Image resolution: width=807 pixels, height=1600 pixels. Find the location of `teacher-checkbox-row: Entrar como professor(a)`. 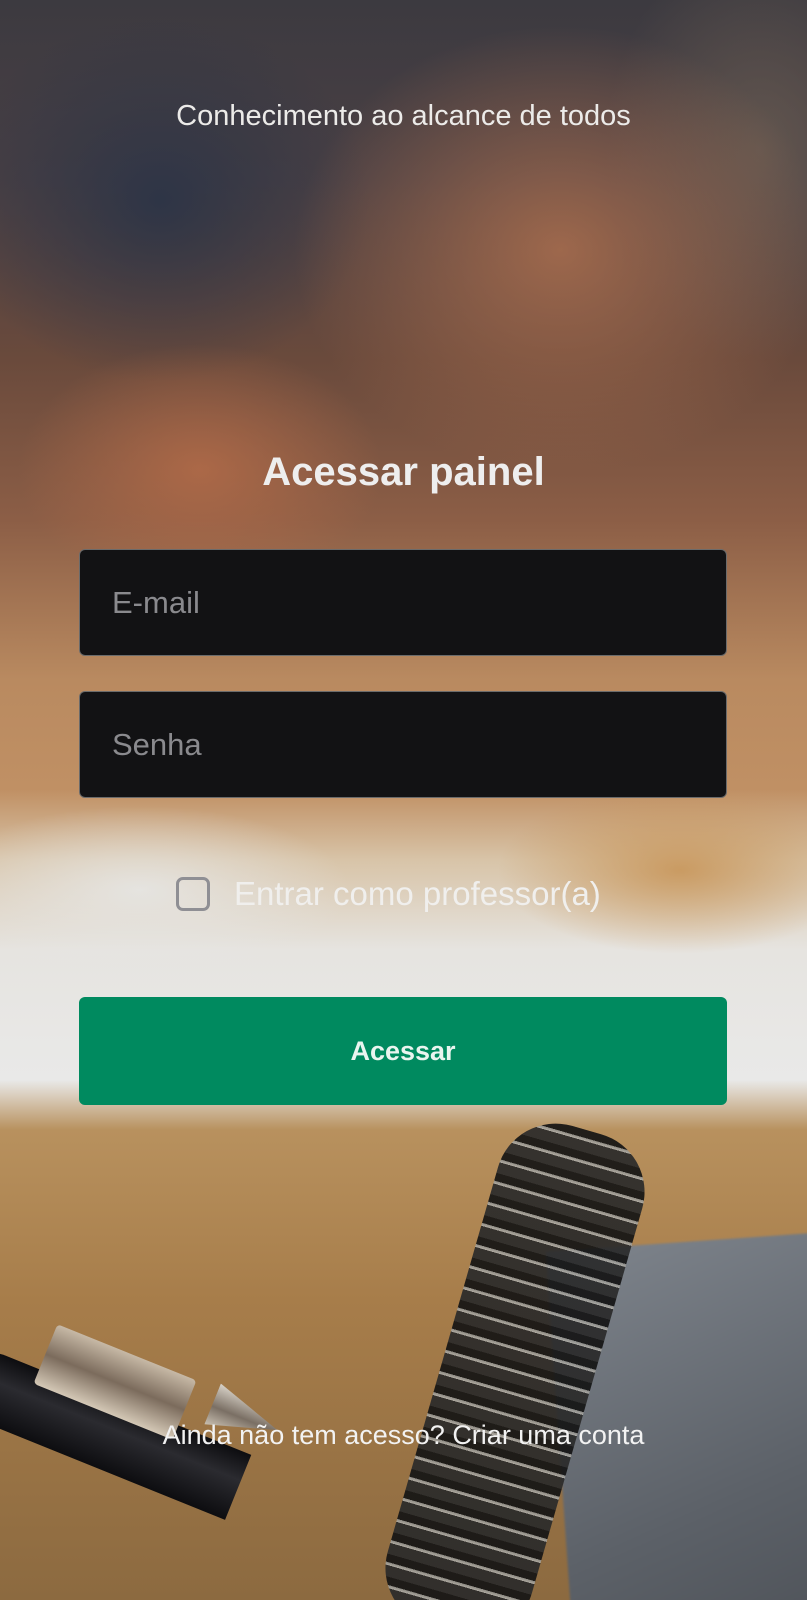

teacher-checkbox-row: Entrar como professor(a) is located at coordinates (388, 894).